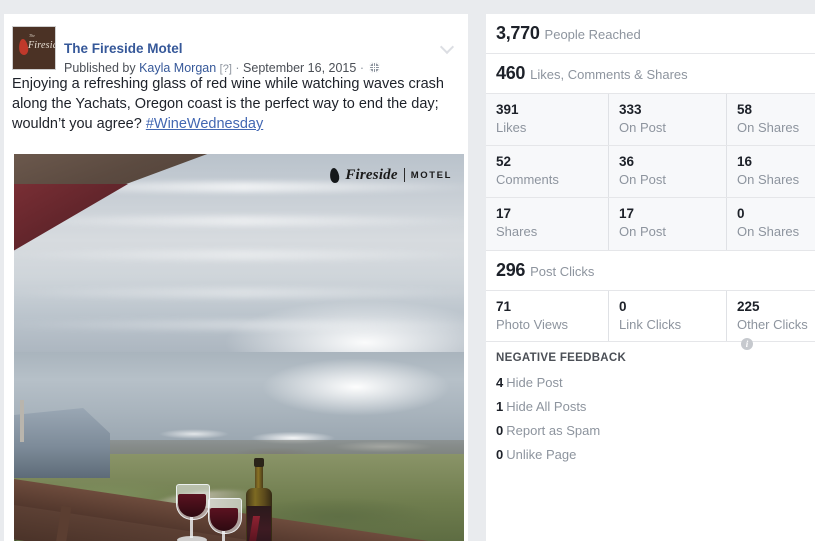  I want to click on photo-watermark: Fireside MOTEL, so click(390, 175).